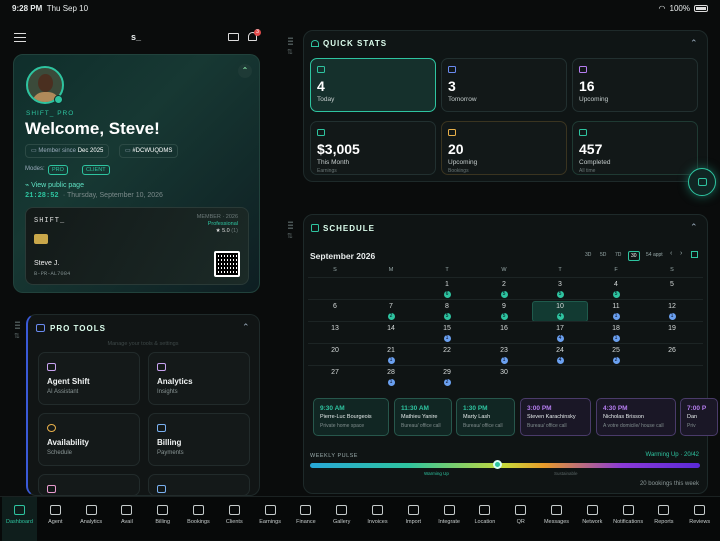 Image resolution: width=720 pixels, height=541 pixels. What do you see at coordinates (504, 350) in the screenshot?
I see `calendar-day: 23` at bounding box center [504, 350].